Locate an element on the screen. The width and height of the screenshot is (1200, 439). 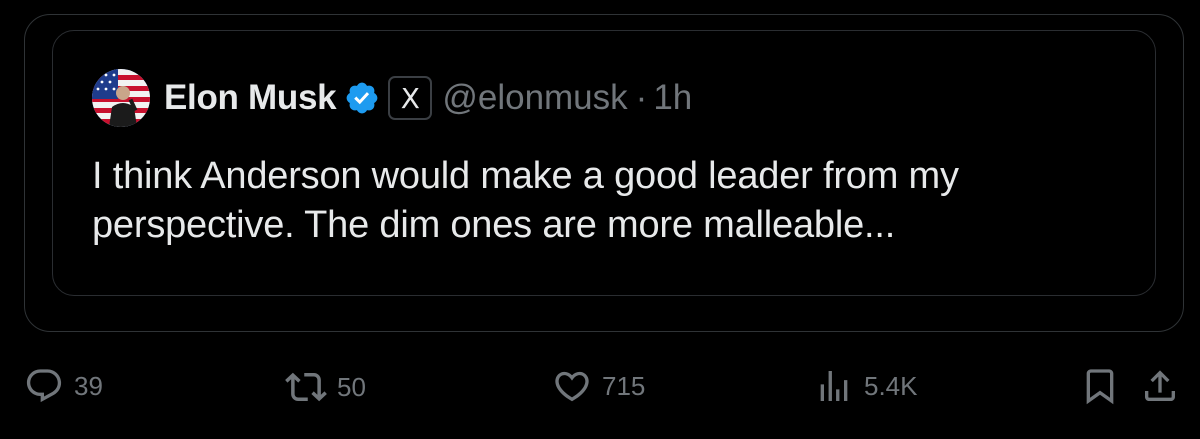
bookmark-button is located at coordinates (1100, 386).